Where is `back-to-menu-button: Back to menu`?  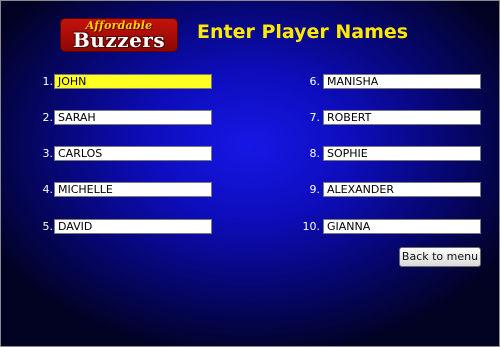 back-to-menu-button: Back to menu is located at coordinates (440, 257).